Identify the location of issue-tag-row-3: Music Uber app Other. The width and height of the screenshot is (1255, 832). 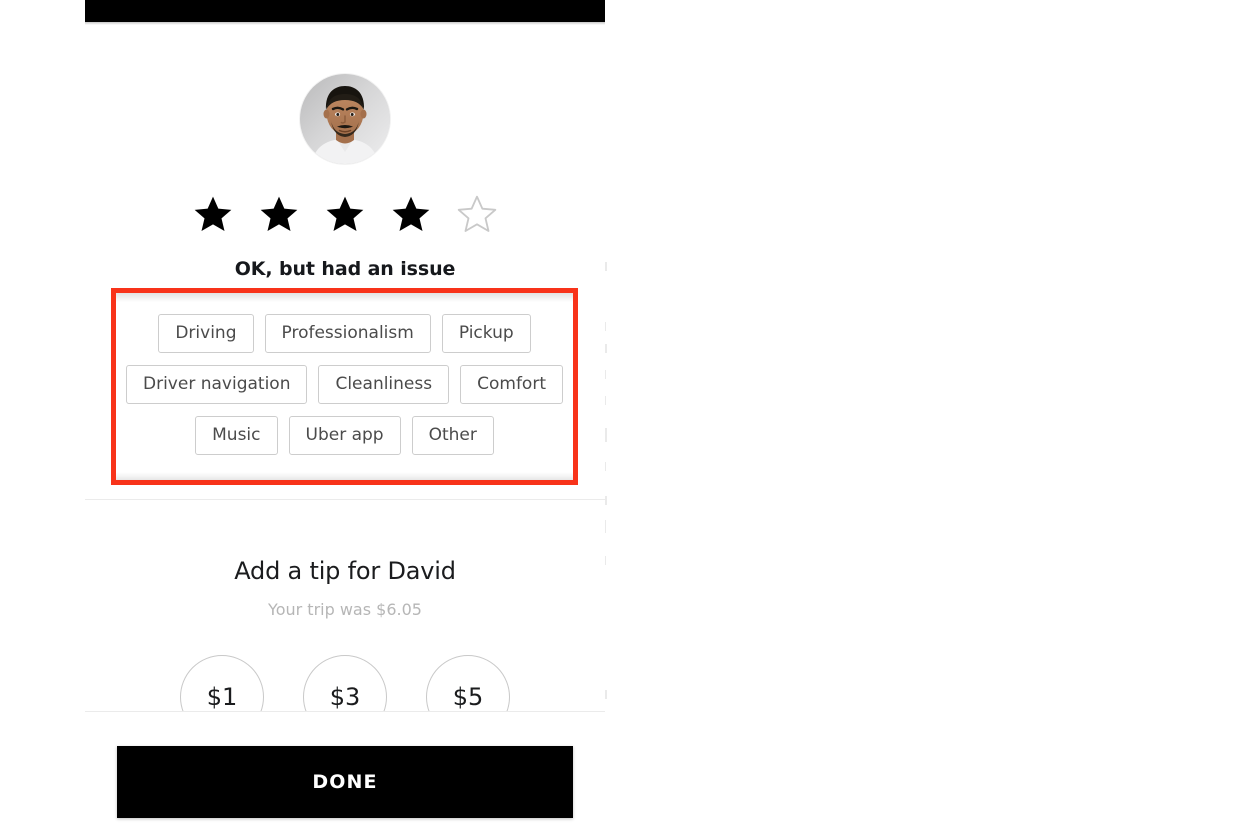
(344, 435).